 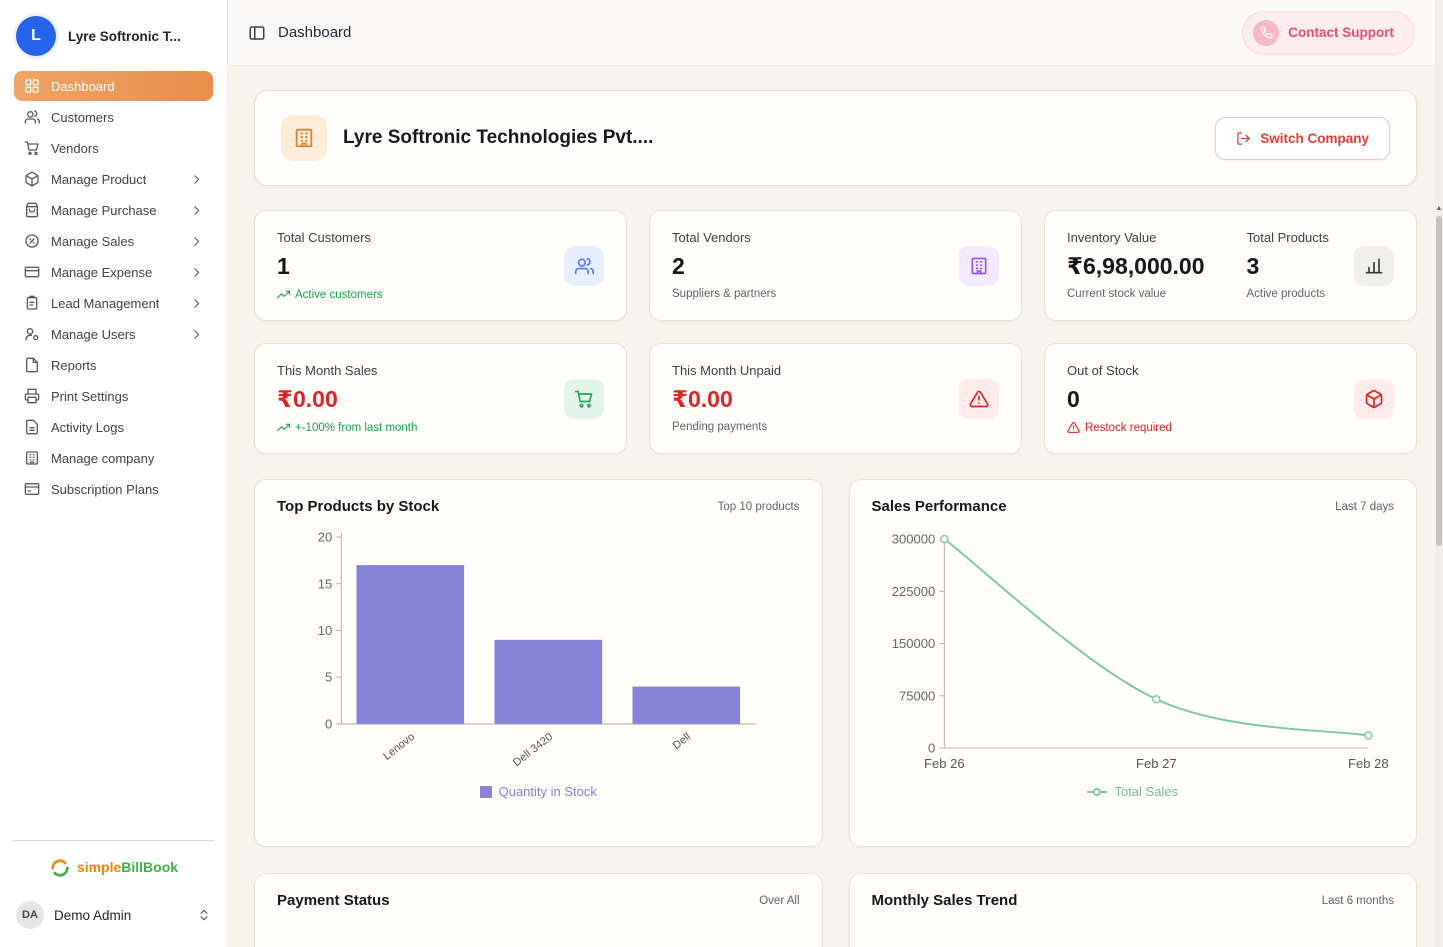 What do you see at coordinates (1230, 398) in the screenshot?
I see `out-of-stock-card: Out of Stock 0 Restock required` at bounding box center [1230, 398].